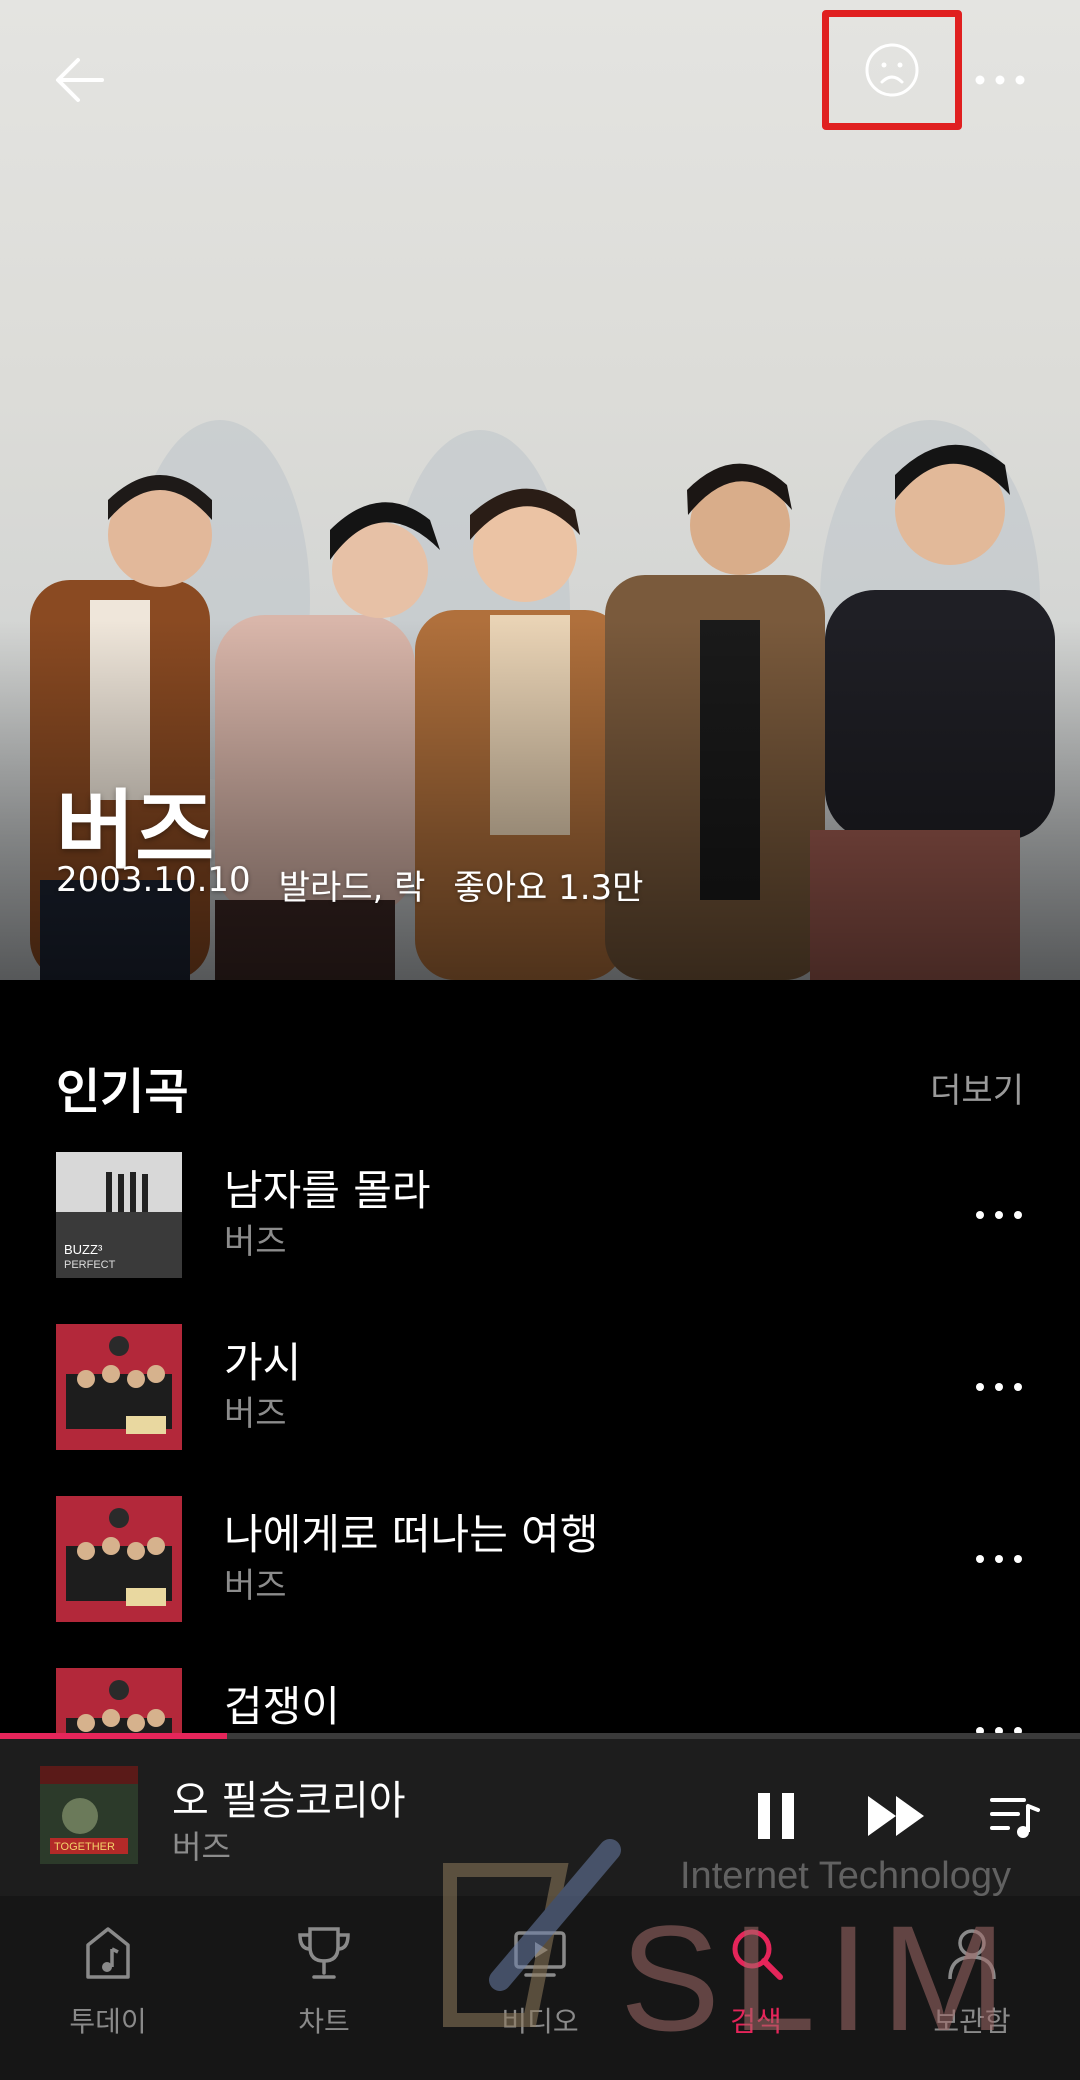 The image size is (1080, 2080). What do you see at coordinates (352, 888) in the screenshot?
I see `genre: 발라드, 락` at bounding box center [352, 888].